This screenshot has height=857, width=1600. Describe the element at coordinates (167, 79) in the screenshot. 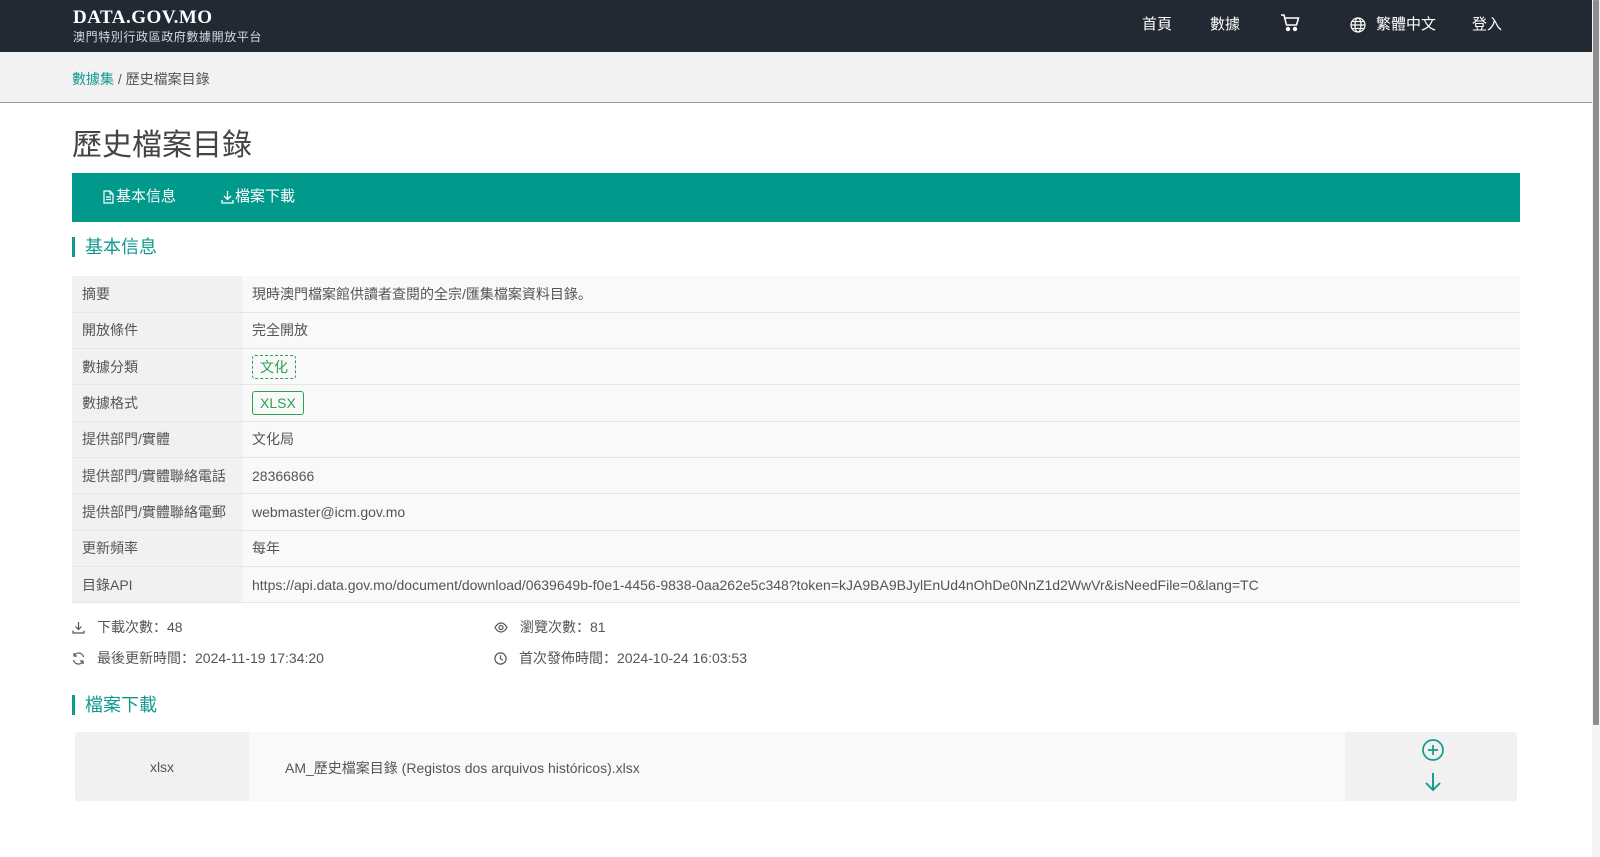

I see `breadcrumb-current: 歷史檔案目錄` at that location.